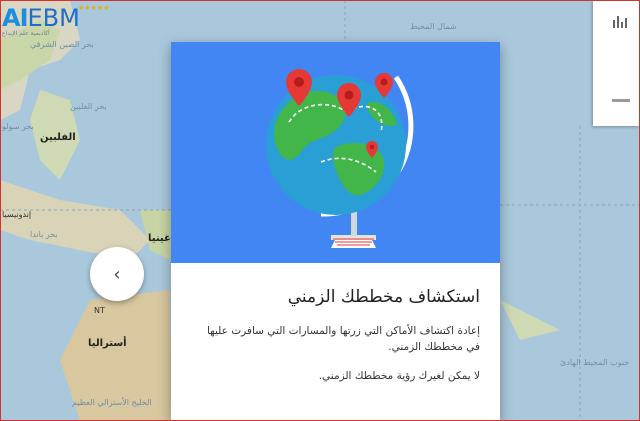  I want to click on map-label-philippines: الفلبين, so click(58, 137).